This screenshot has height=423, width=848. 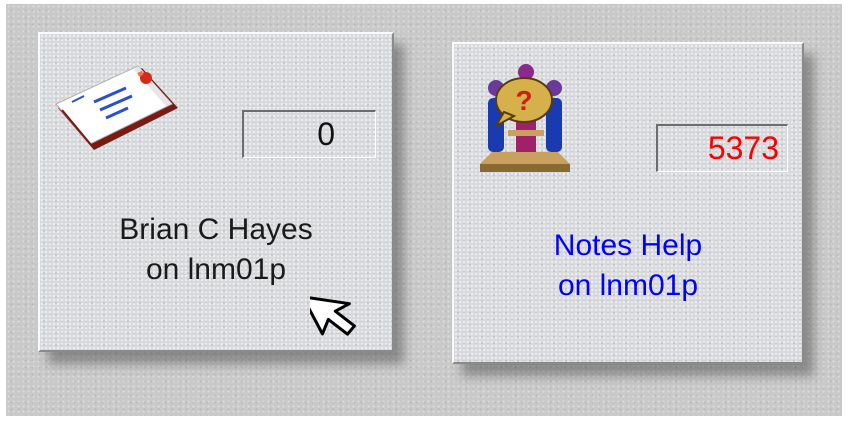 What do you see at coordinates (333, 315) in the screenshot?
I see `arrow-cursor-icon` at bounding box center [333, 315].